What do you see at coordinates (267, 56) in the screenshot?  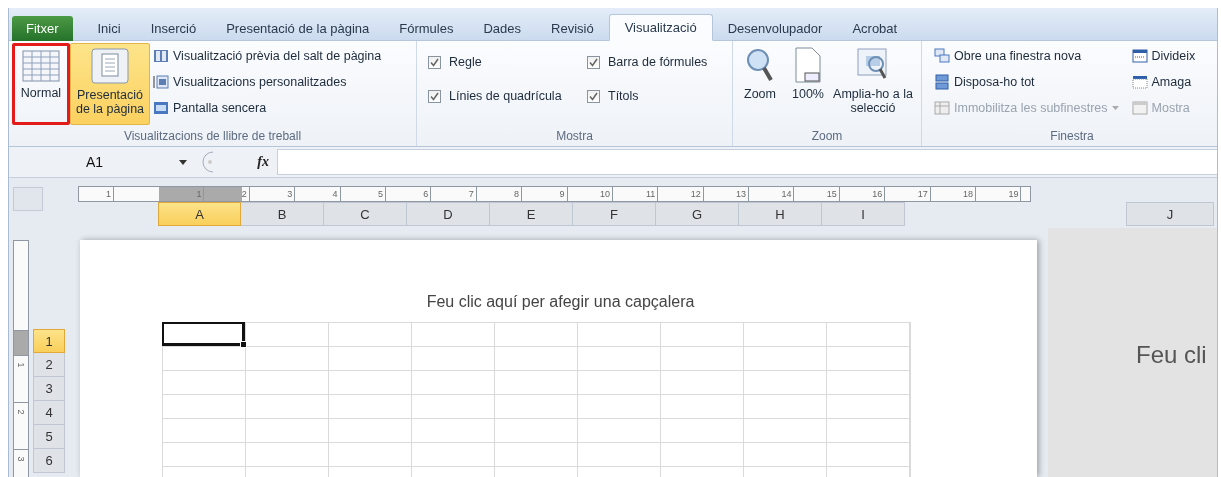 I see `ribbon-command: Visualització prèvia del salt de pàgina` at bounding box center [267, 56].